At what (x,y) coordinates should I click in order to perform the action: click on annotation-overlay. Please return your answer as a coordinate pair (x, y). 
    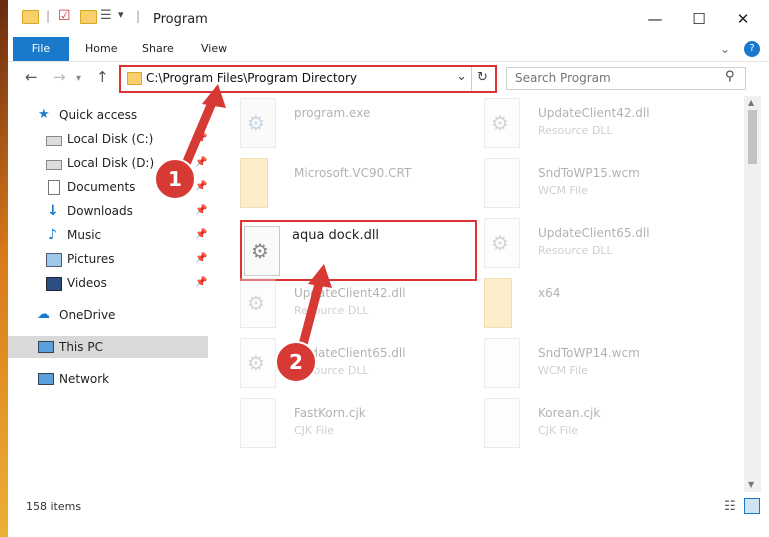
    Looking at the image, I should click on (253, 222).